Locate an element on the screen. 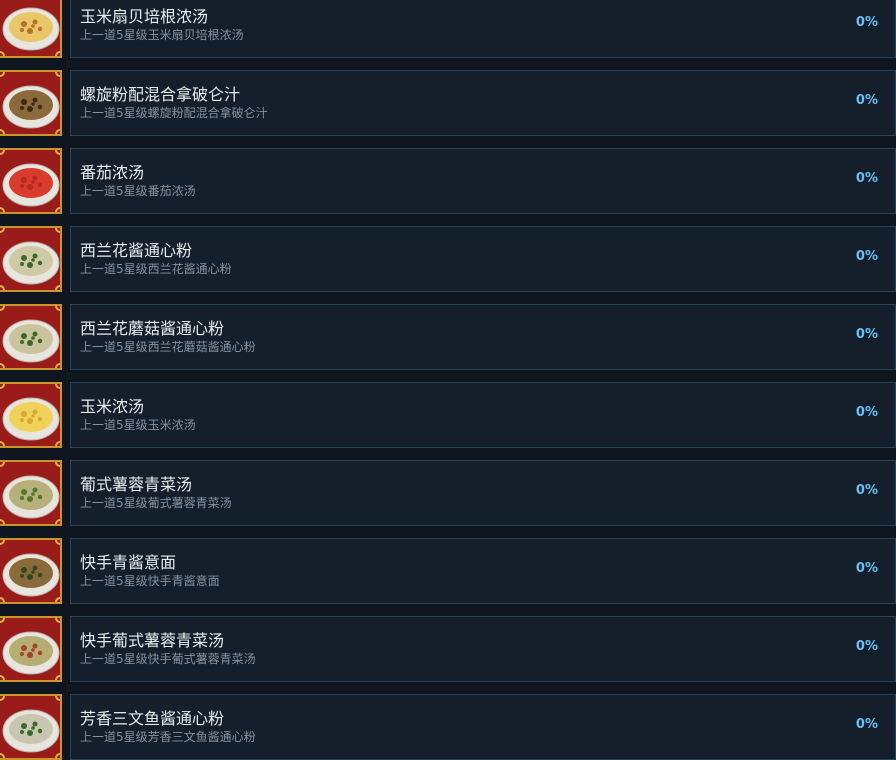  achievement-row: 螺旋粉配混合拿破仑汁上一道5星级螺旋粉配混合拿破仑汁 0% is located at coordinates (448, 103).